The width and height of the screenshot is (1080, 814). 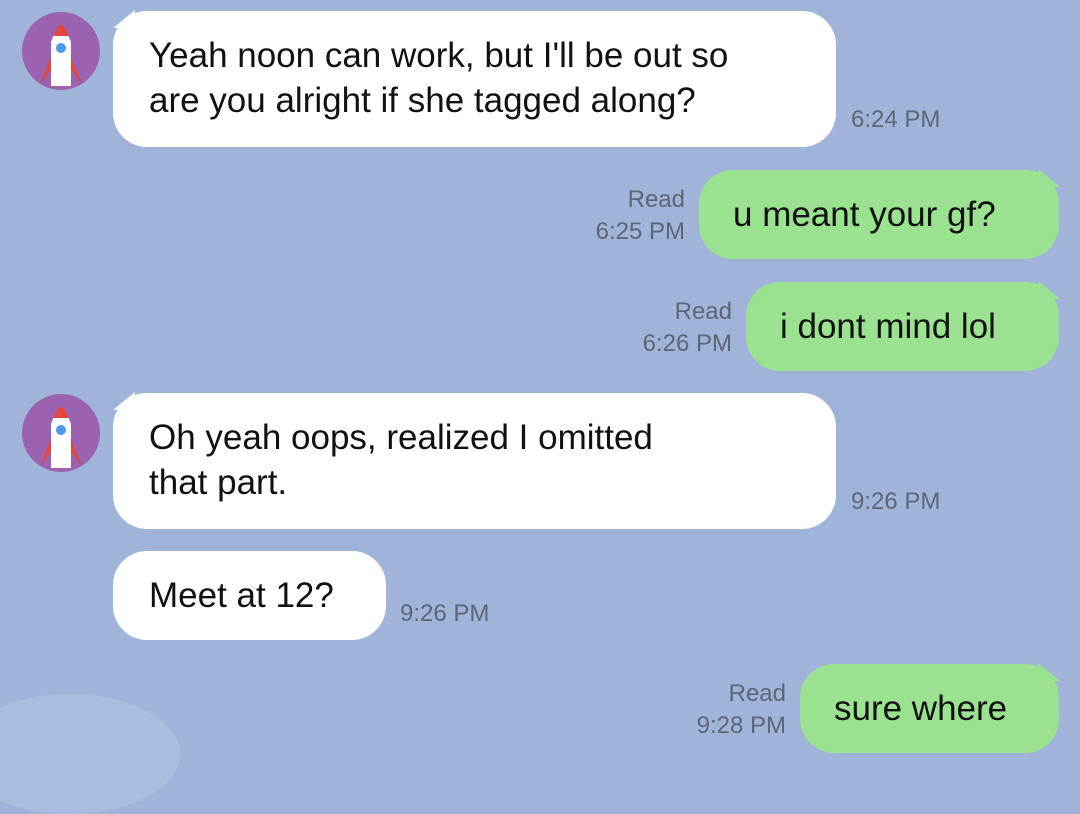 What do you see at coordinates (401, 437) in the screenshot?
I see `message-text: Oh yeah oops, realized I omitted` at bounding box center [401, 437].